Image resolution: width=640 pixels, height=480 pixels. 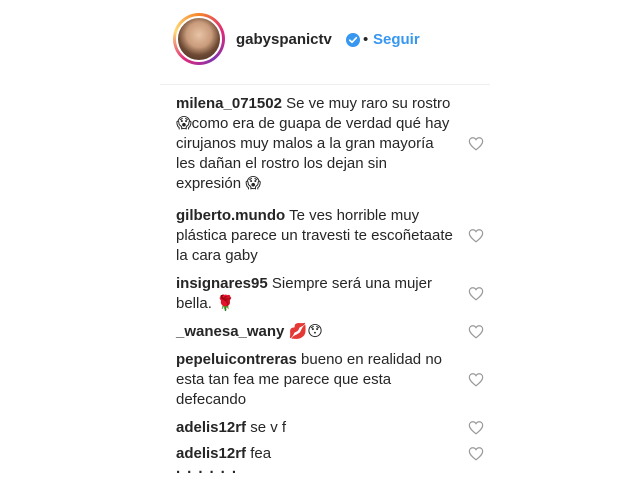 I want to click on comment-text: 💋😯, so click(x=305, y=331).